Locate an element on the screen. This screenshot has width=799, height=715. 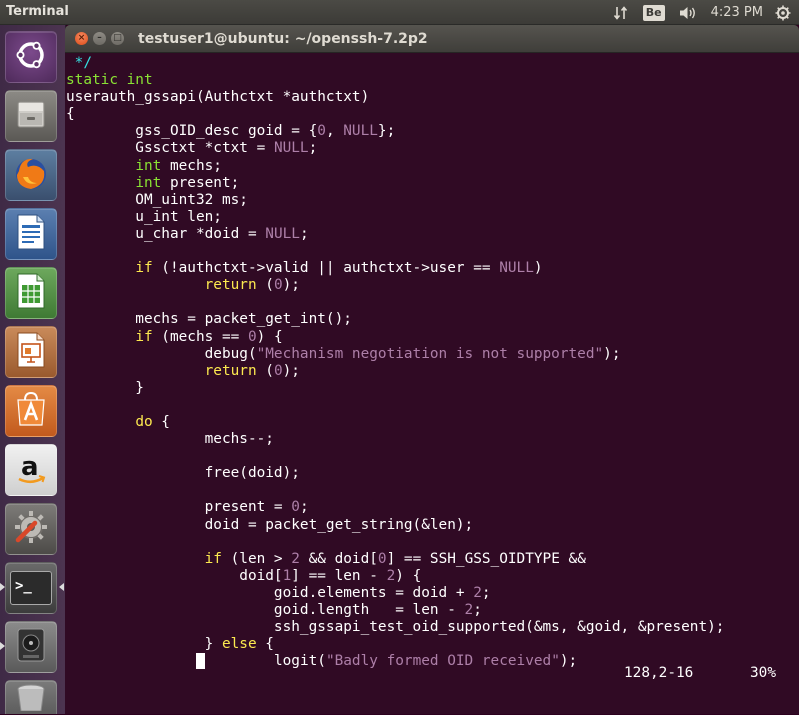
active-app-title: Terminal is located at coordinates (37, 11).